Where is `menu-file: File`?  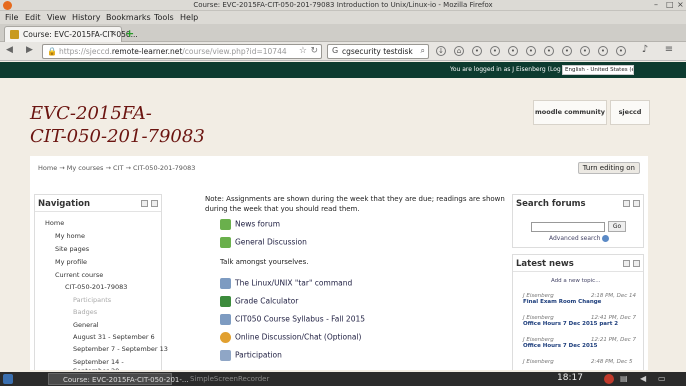
menu-file: File is located at coordinates (11, 17).